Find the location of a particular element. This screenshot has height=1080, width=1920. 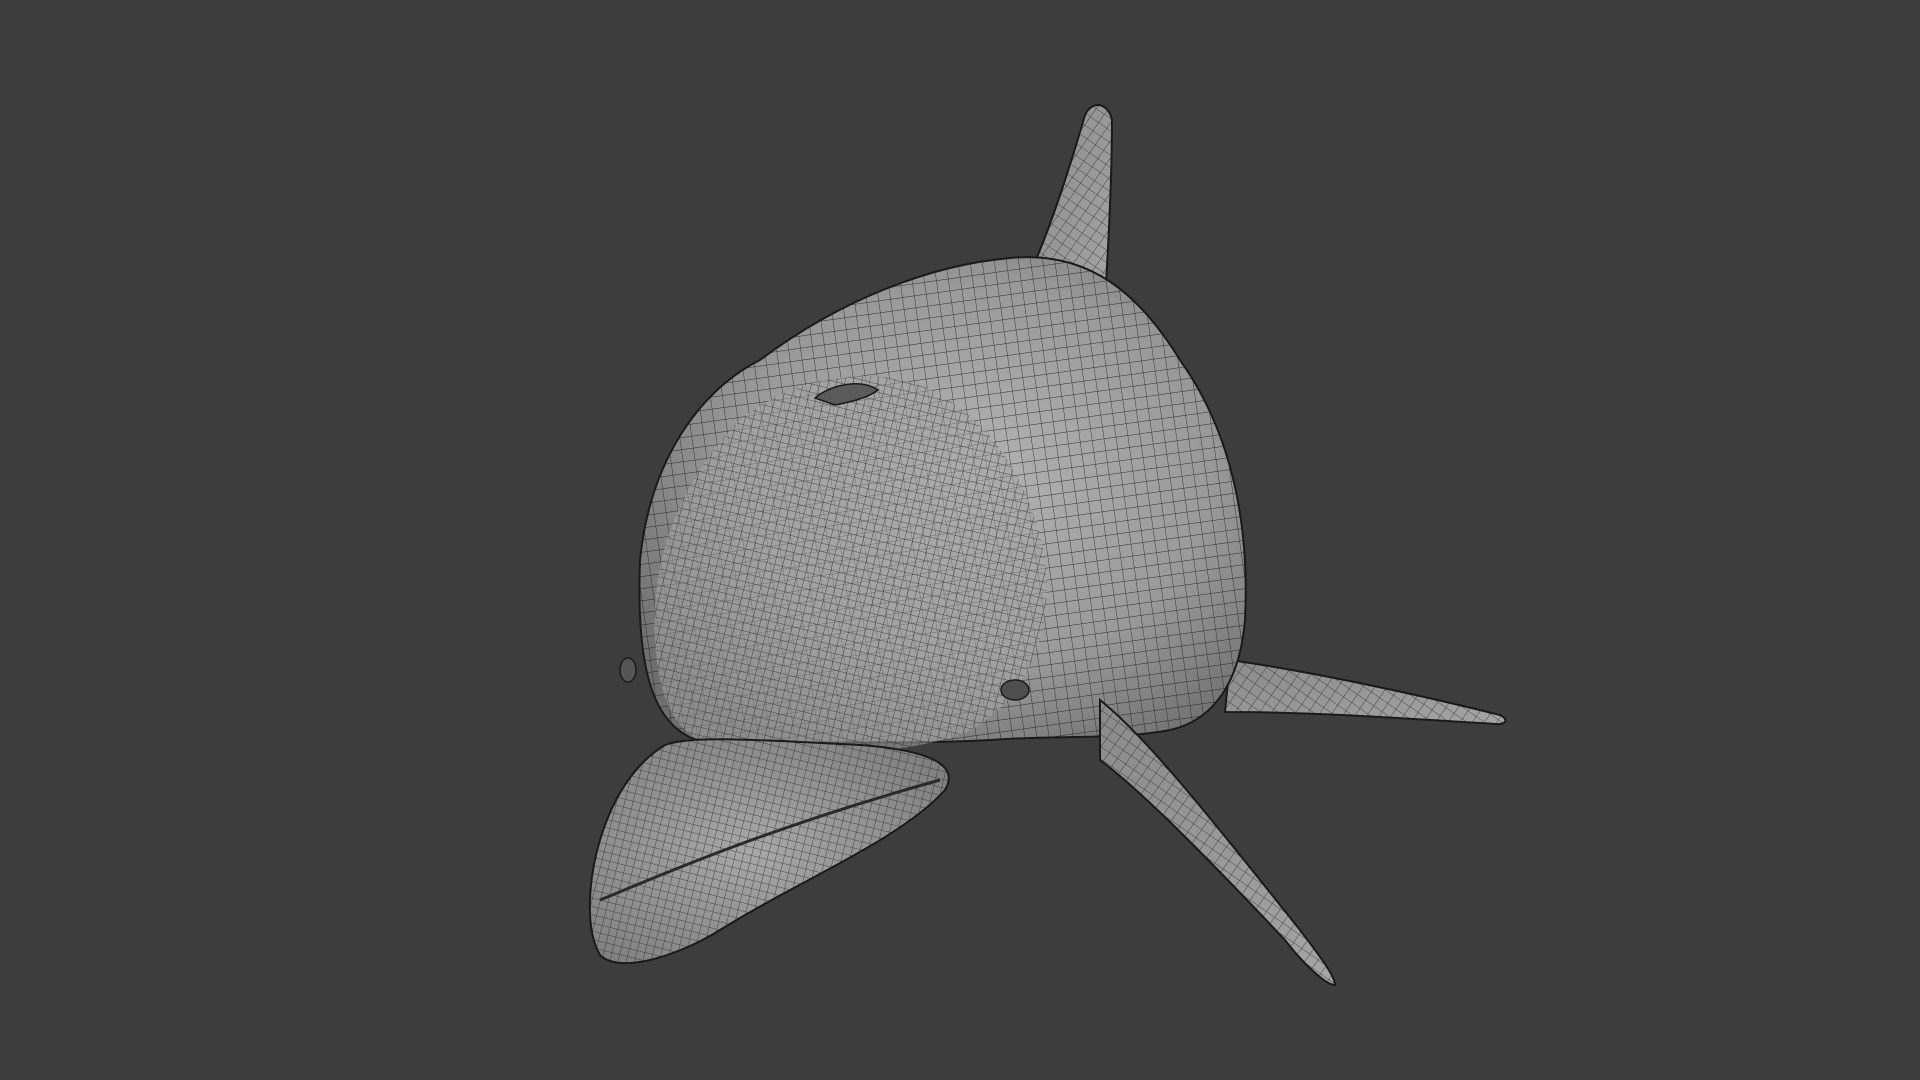

right-eye is located at coordinates (1015, 690).